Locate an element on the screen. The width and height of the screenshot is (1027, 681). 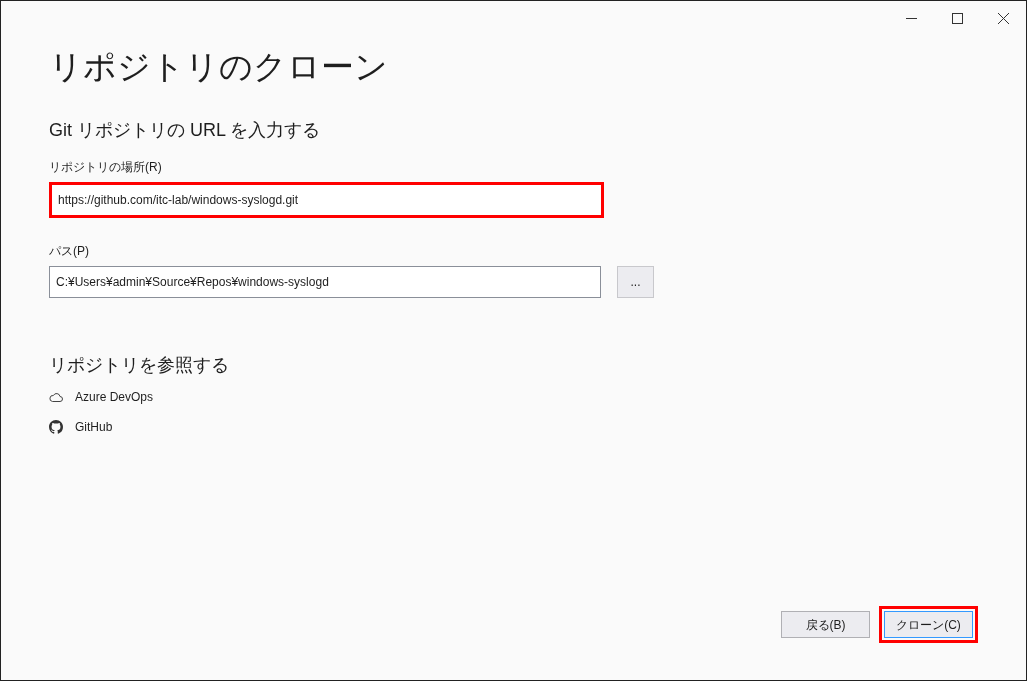
path-field: C:¥Users¥admin¥Source¥Repos¥windows-syslogd is located at coordinates (325, 282).